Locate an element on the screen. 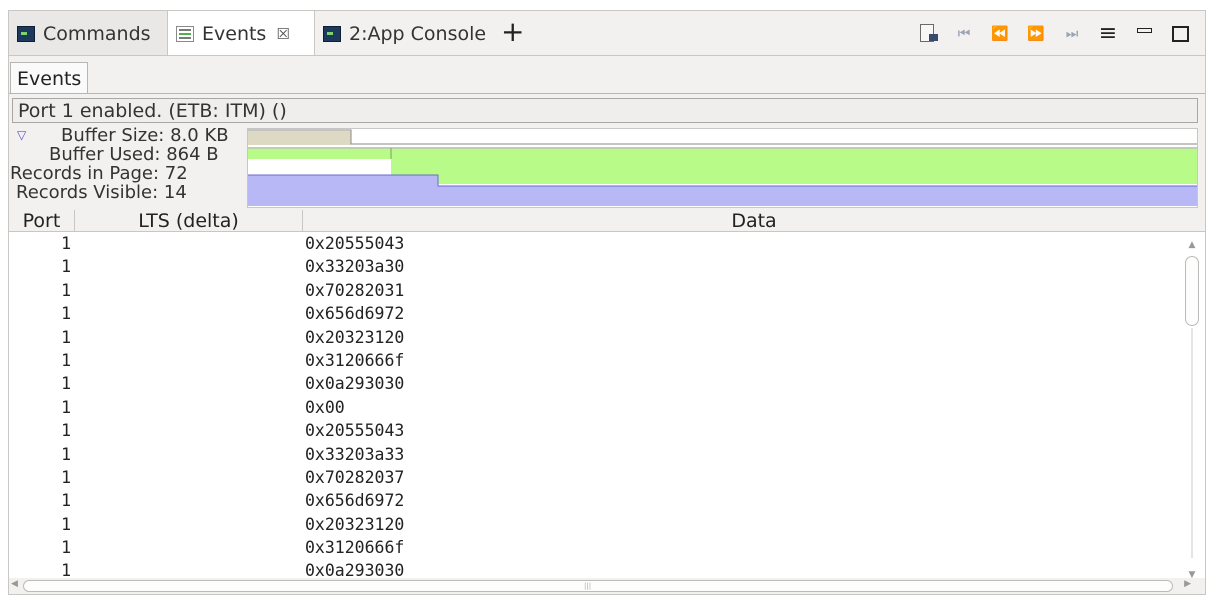 The width and height of the screenshot is (1215, 598). tab-app-console: 2:App Console is located at coordinates (404, 33).